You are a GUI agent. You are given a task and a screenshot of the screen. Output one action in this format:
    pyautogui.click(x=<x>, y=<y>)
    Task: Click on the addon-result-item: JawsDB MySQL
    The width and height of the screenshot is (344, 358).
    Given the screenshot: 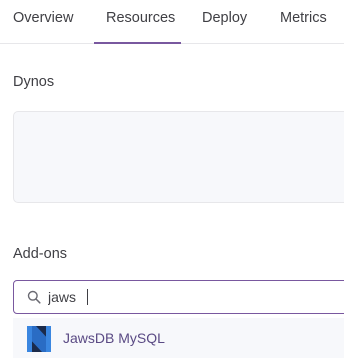 What is the action you would take?
    pyautogui.click(x=178, y=338)
    